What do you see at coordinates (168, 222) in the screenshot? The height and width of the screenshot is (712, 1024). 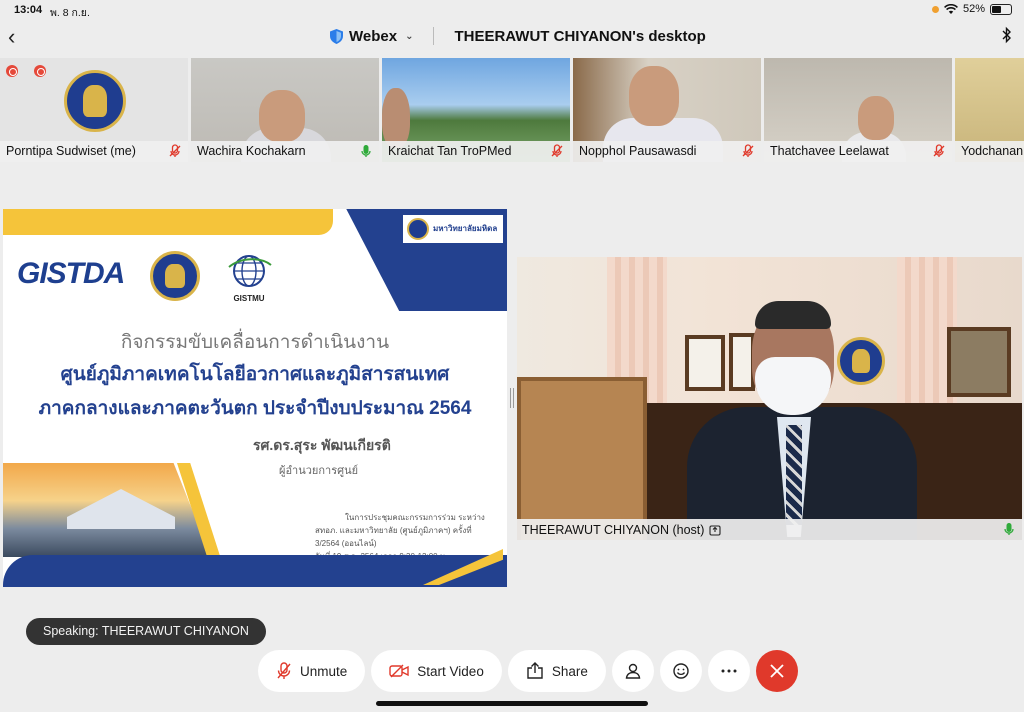 I see `slide-top-bar` at bounding box center [168, 222].